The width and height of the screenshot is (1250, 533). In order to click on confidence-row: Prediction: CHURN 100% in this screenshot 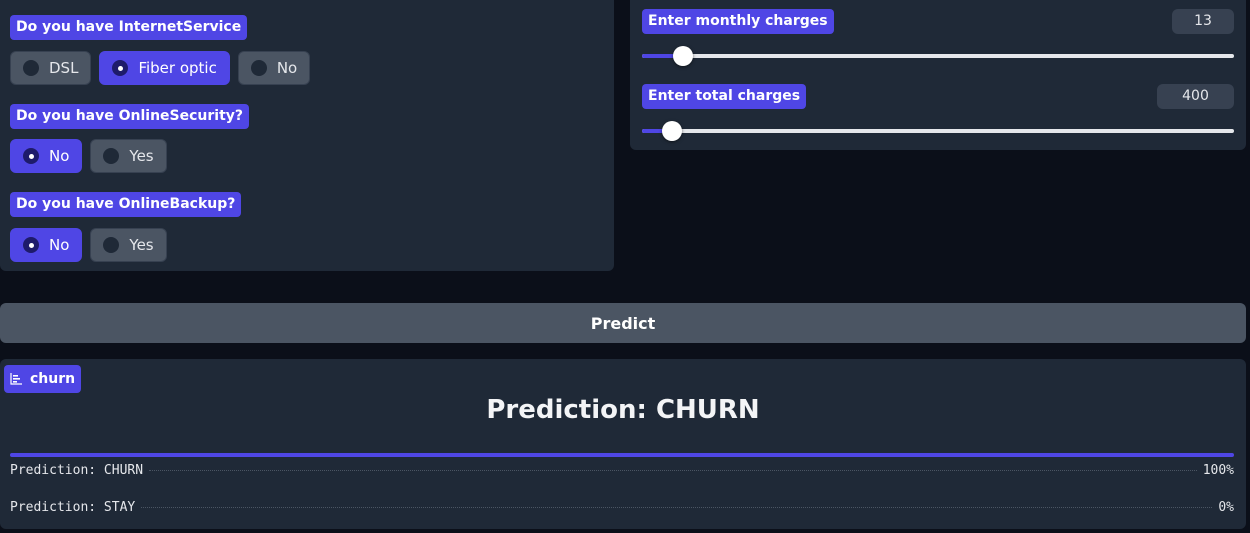, I will do `click(622, 470)`.